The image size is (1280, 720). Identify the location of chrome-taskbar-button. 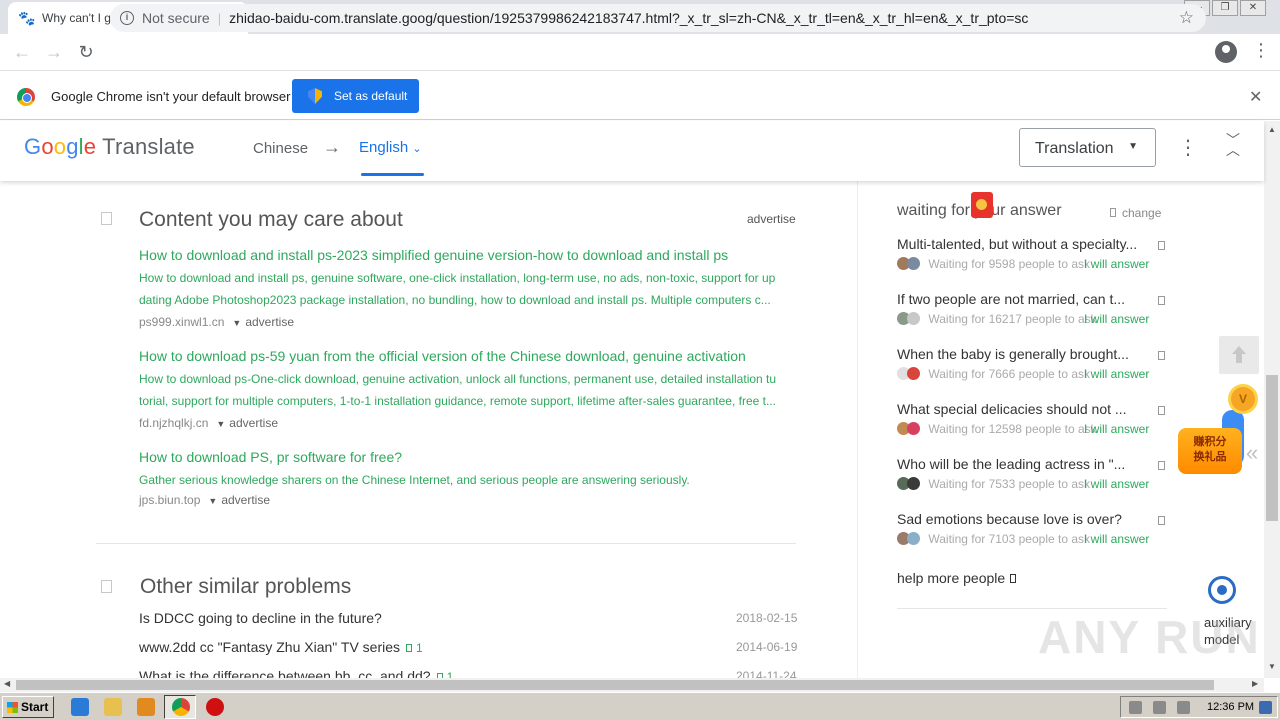
(180, 707).